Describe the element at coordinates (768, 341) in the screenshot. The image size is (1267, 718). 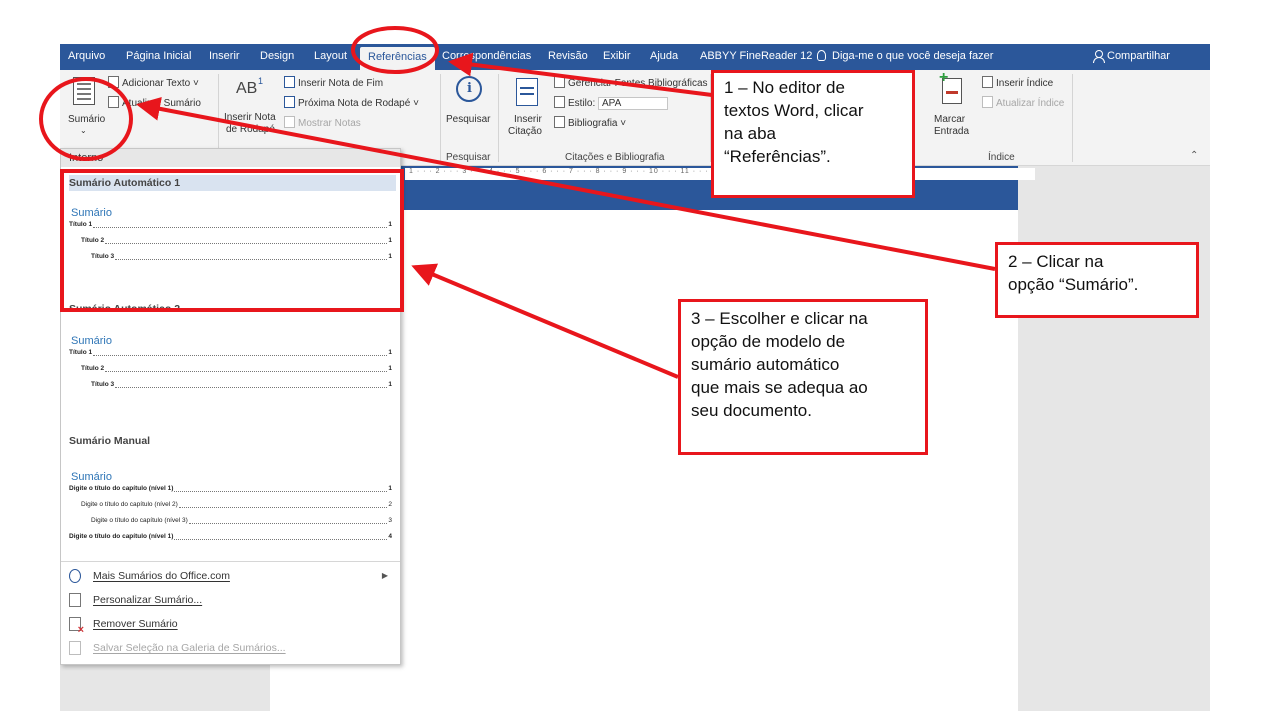
I see `callout-line: opção de modelo de` at that location.